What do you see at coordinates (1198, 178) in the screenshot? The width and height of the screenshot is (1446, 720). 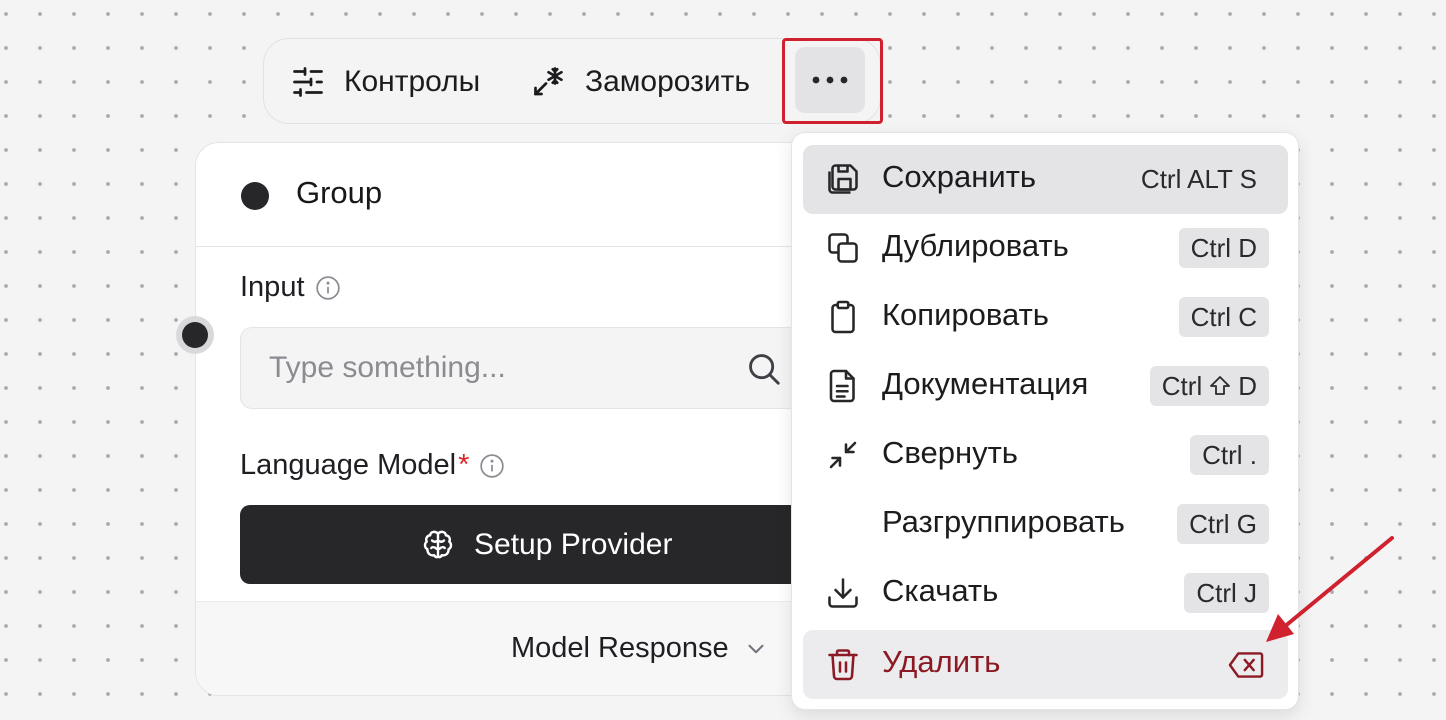 I see `shortcut-badge: Ctrl ALT S` at bounding box center [1198, 178].